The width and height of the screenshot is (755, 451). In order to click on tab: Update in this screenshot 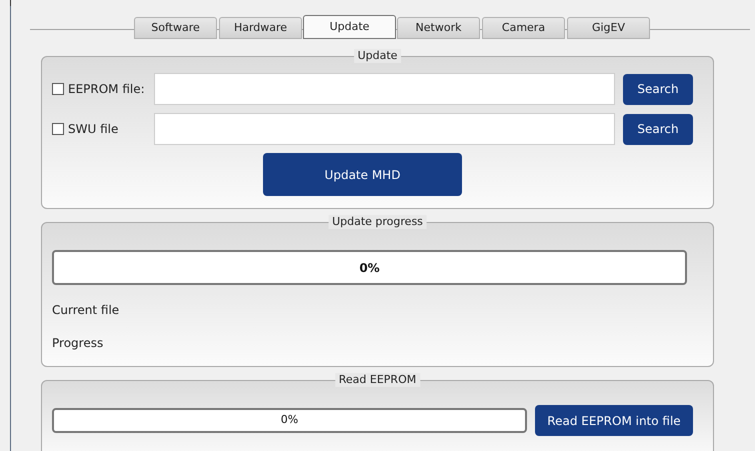, I will do `click(349, 27)`.